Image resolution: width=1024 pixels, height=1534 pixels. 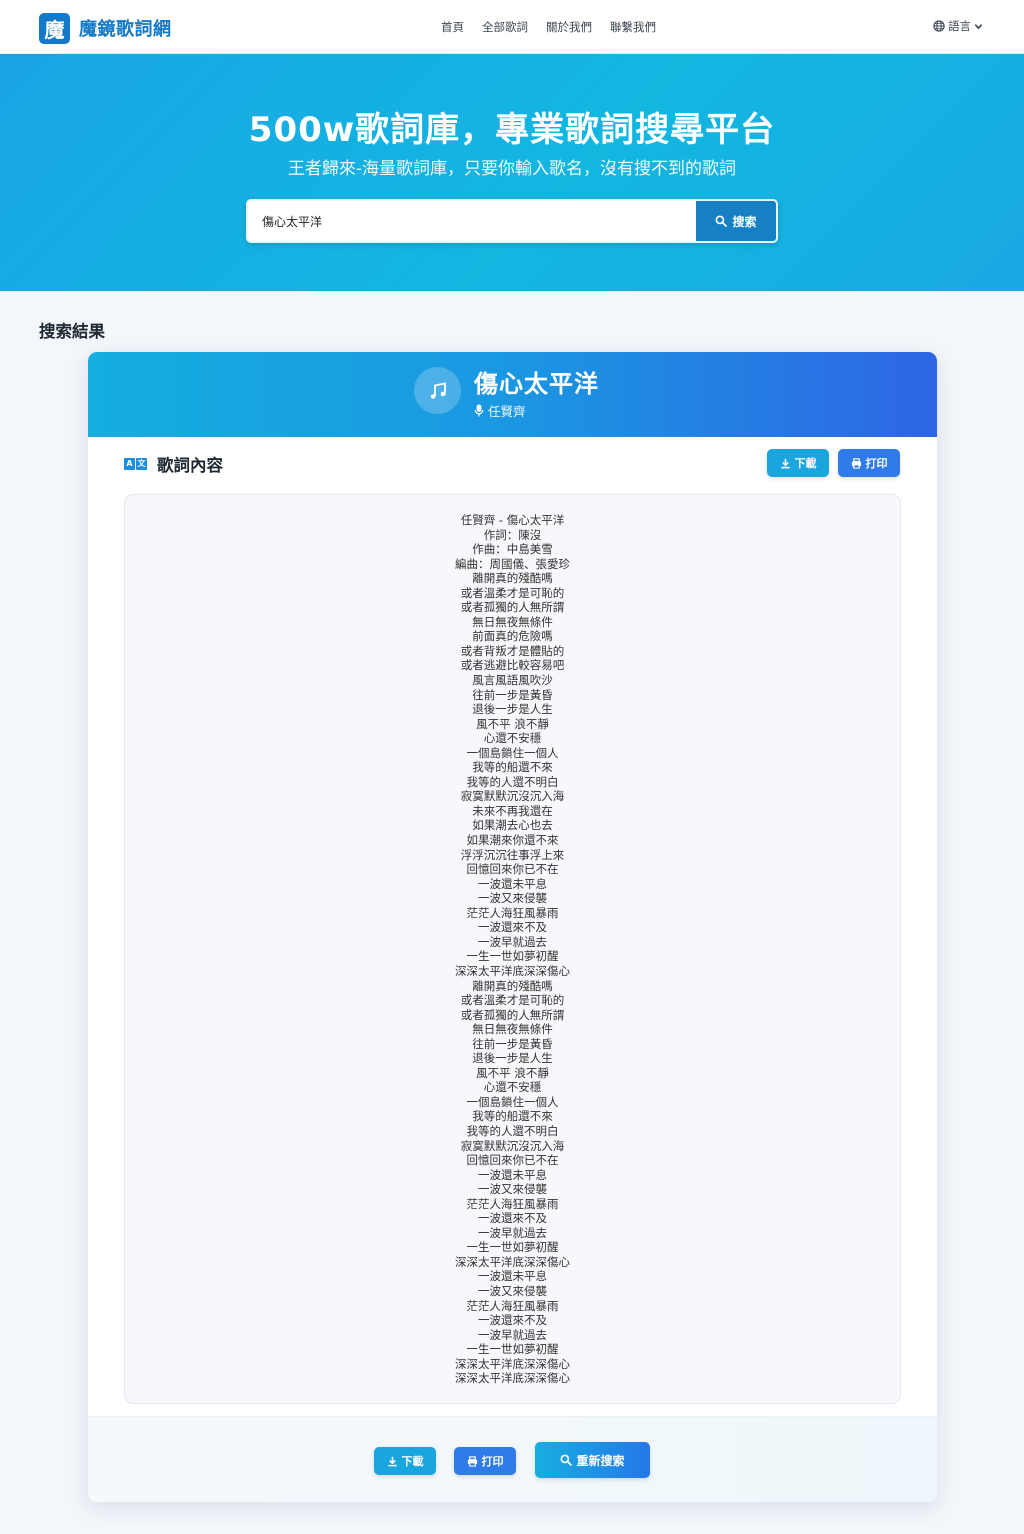 I want to click on lyrics-header: A 文 歌詞內容, so click(x=173, y=464).